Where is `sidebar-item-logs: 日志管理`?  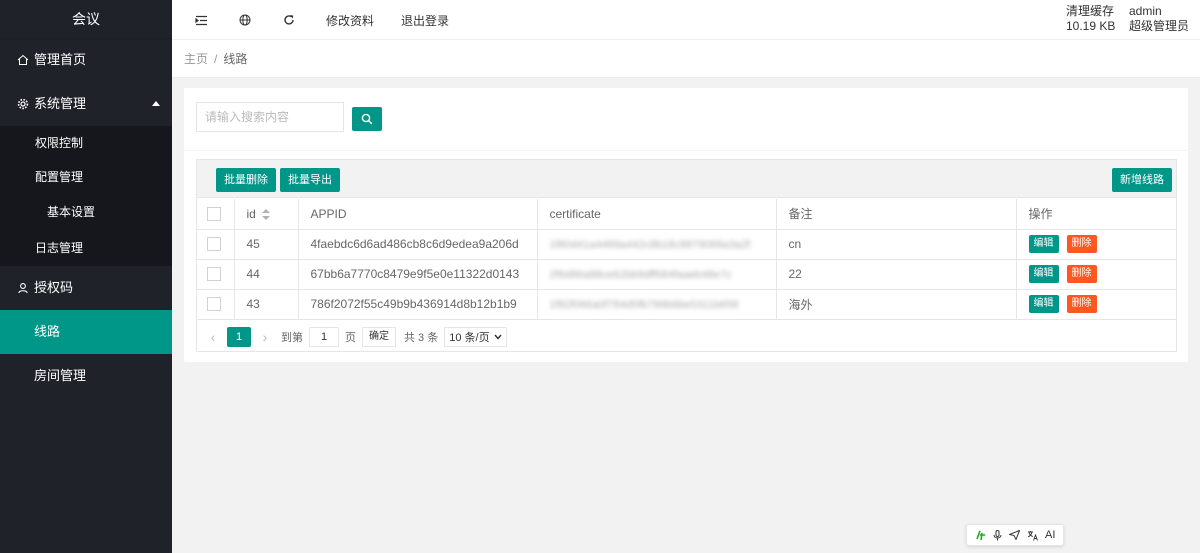
sidebar-item-logs: 日志管理 is located at coordinates (86, 248).